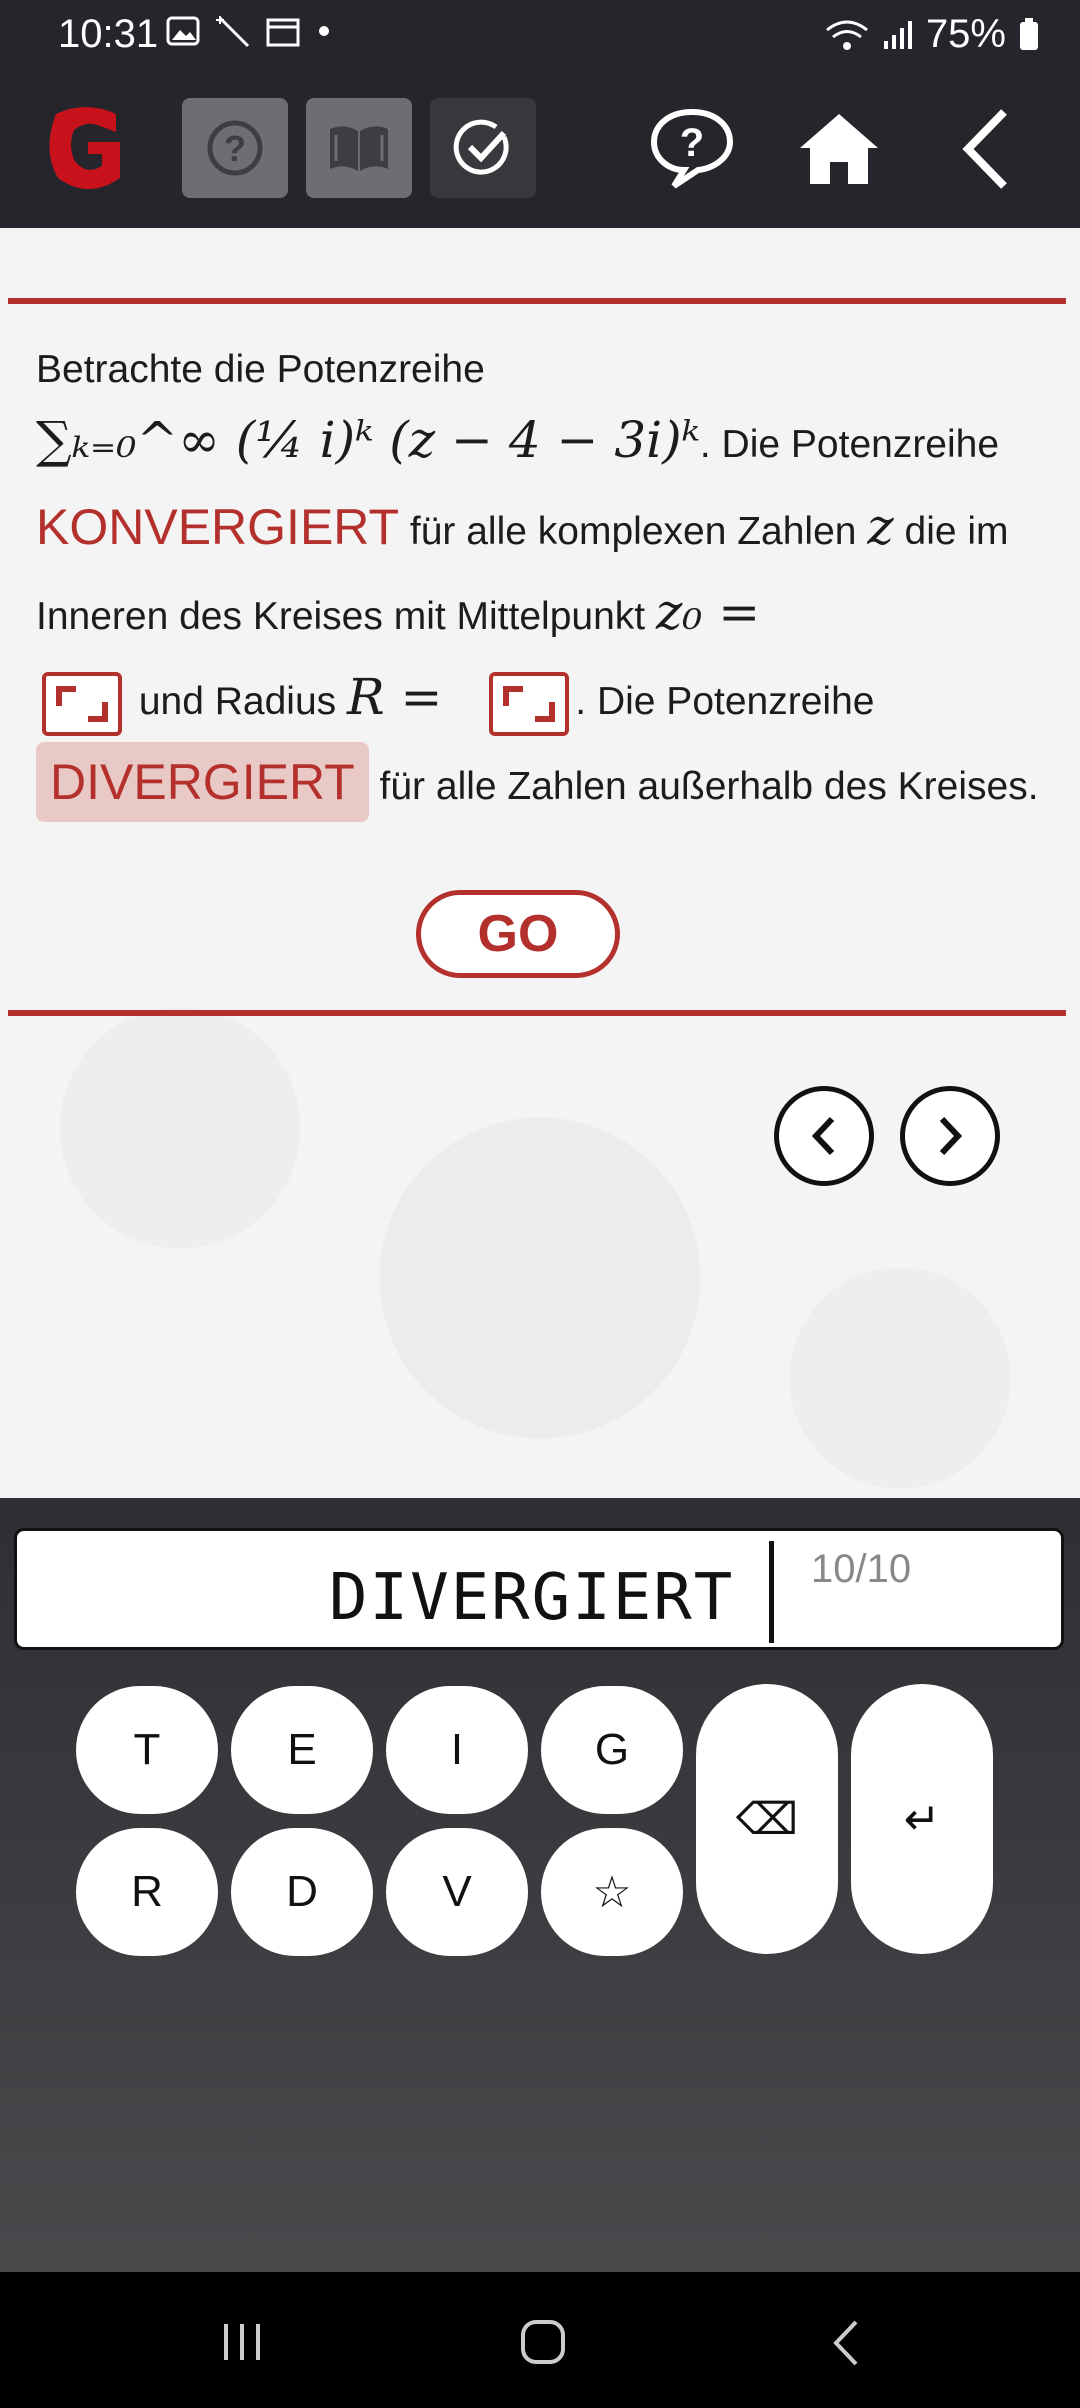 This screenshot has height=2408, width=1080. I want to click on recent-apps-icon, so click(243, 2342).